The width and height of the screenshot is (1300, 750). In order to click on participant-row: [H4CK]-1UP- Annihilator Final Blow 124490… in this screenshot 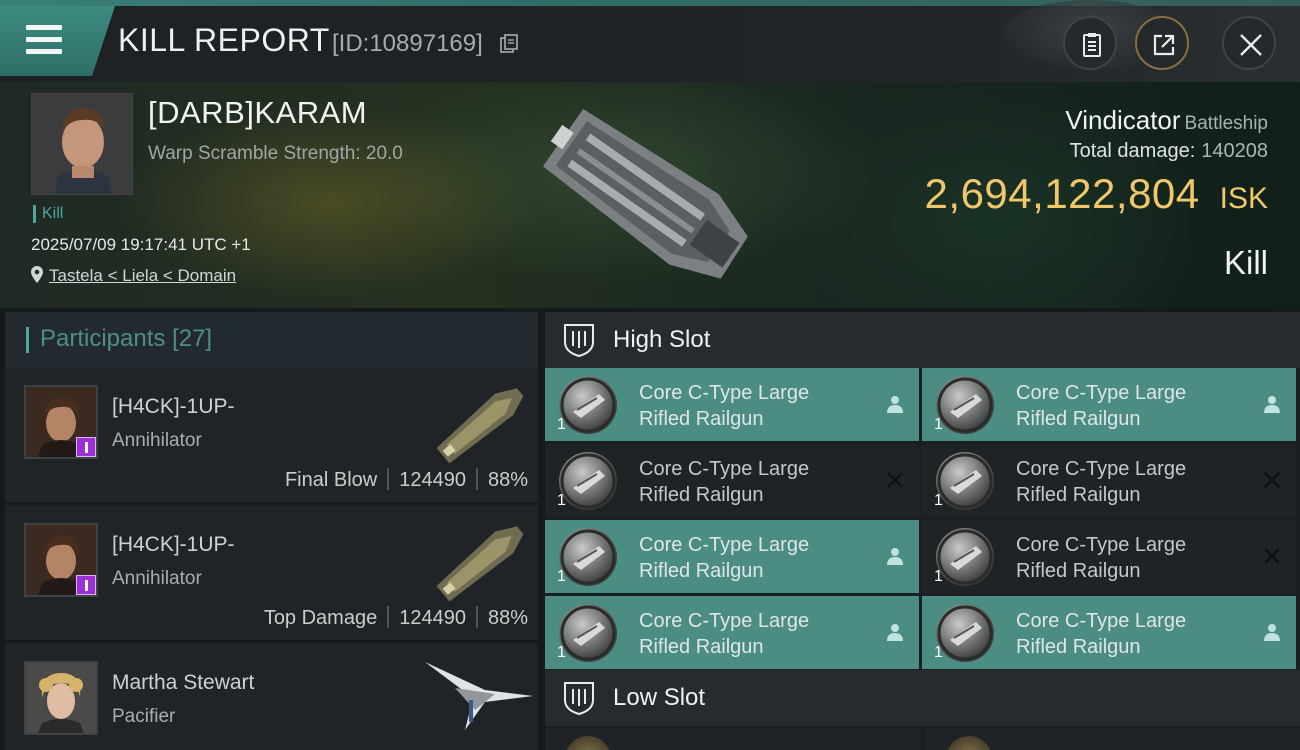, I will do `click(271, 436)`.